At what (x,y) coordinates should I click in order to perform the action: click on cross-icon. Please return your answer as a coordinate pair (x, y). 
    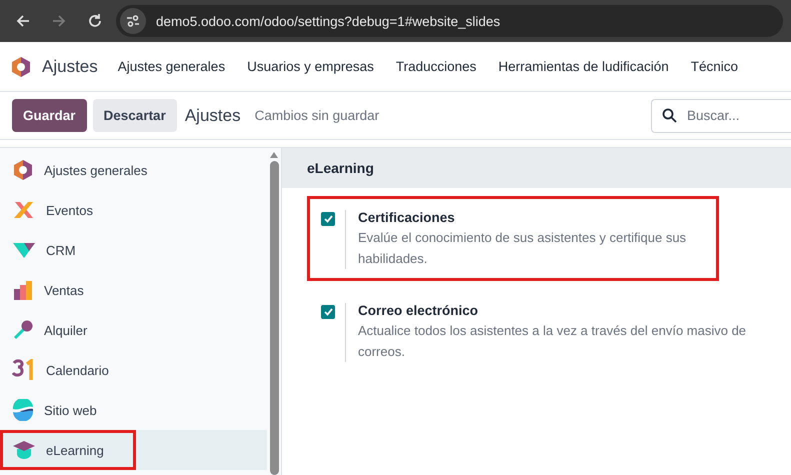
    Looking at the image, I should click on (24, 210).